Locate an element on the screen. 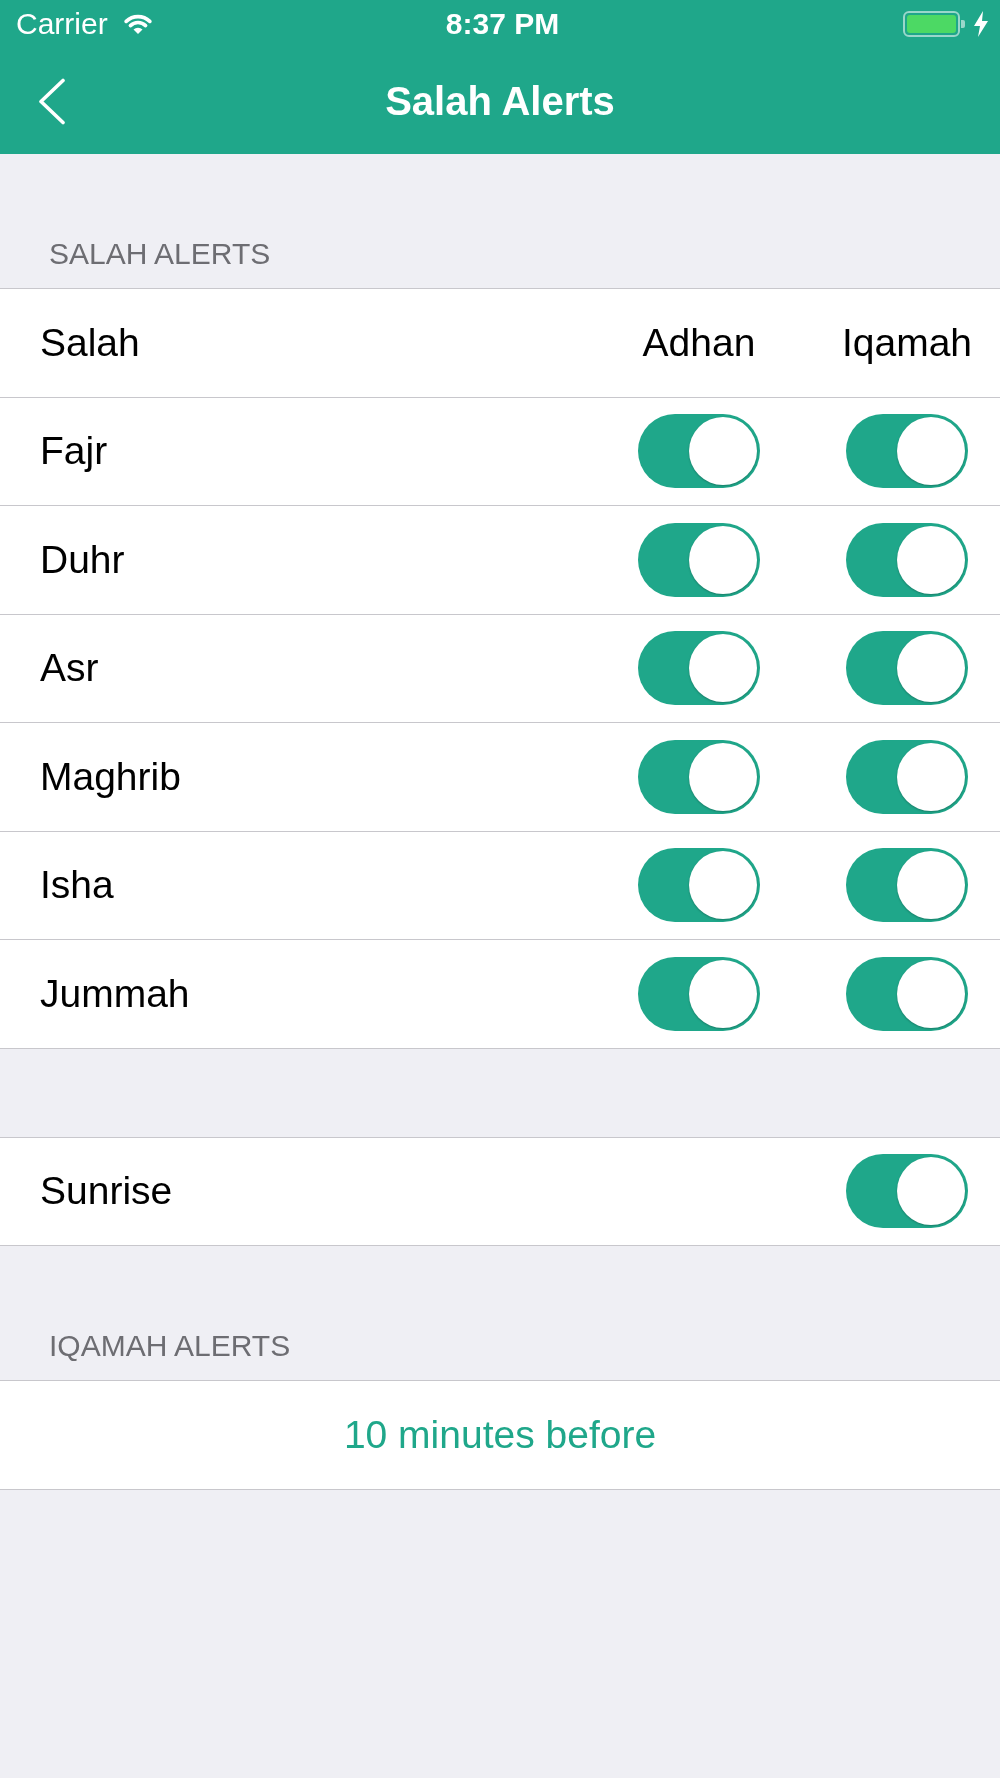 The image size is (1000, 1778). battery-icon is located at coordinates (934, 24).